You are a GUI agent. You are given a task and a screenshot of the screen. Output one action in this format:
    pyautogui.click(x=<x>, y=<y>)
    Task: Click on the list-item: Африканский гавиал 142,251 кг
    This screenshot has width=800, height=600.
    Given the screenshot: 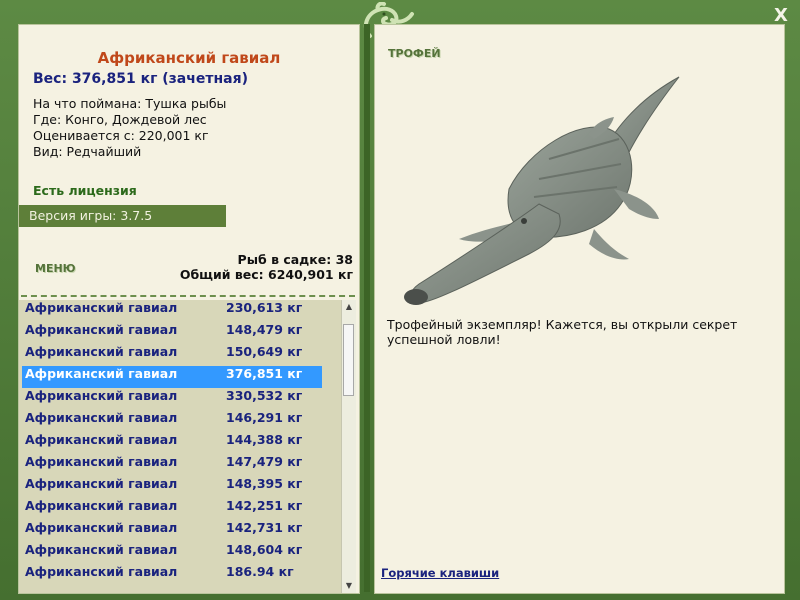 What is the action you would take?
    pyautogui.click(x=172, y=509)
    